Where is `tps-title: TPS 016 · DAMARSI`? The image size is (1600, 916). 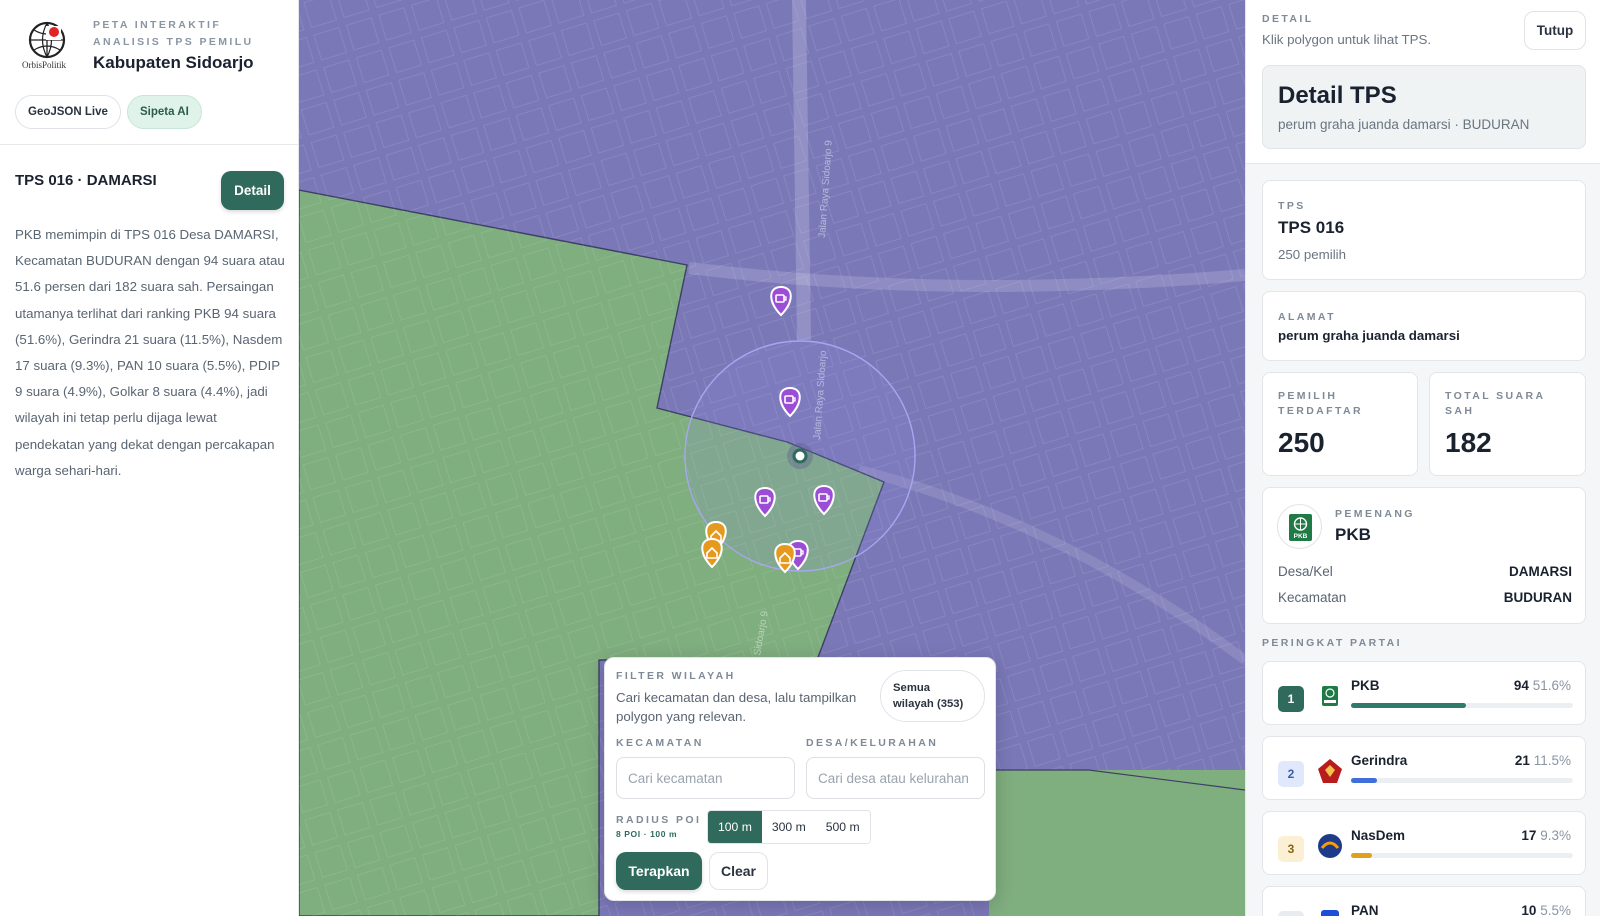 tps-title: TPS 016 · DAMARSI is located at coordinates (86, 180).